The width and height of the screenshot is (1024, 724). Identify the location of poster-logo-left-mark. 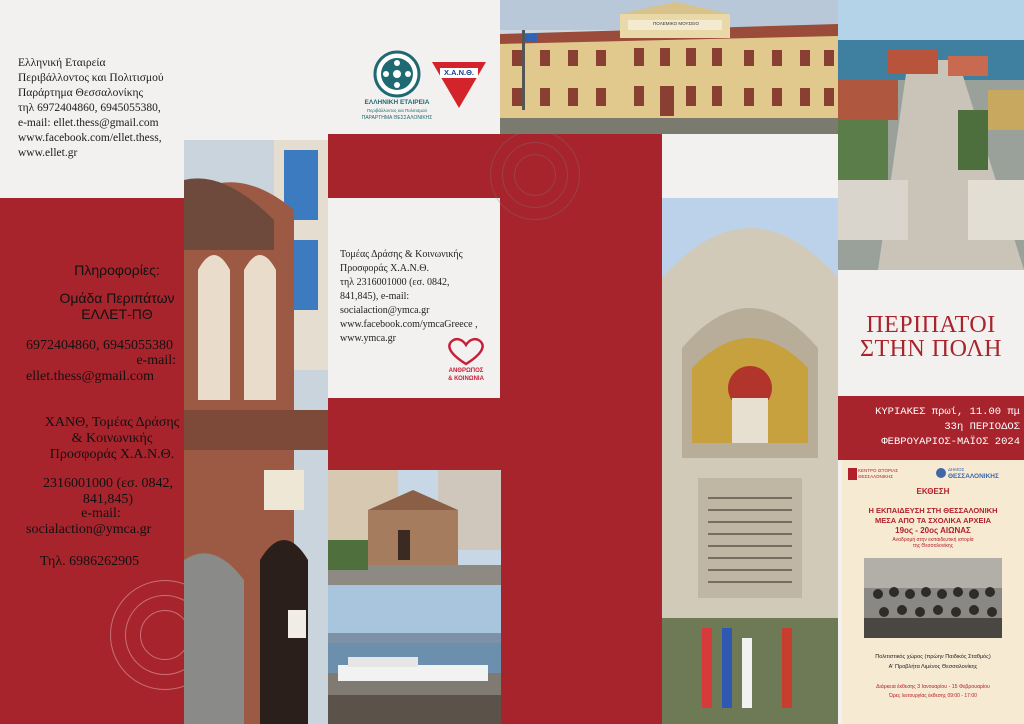
(852, 474).